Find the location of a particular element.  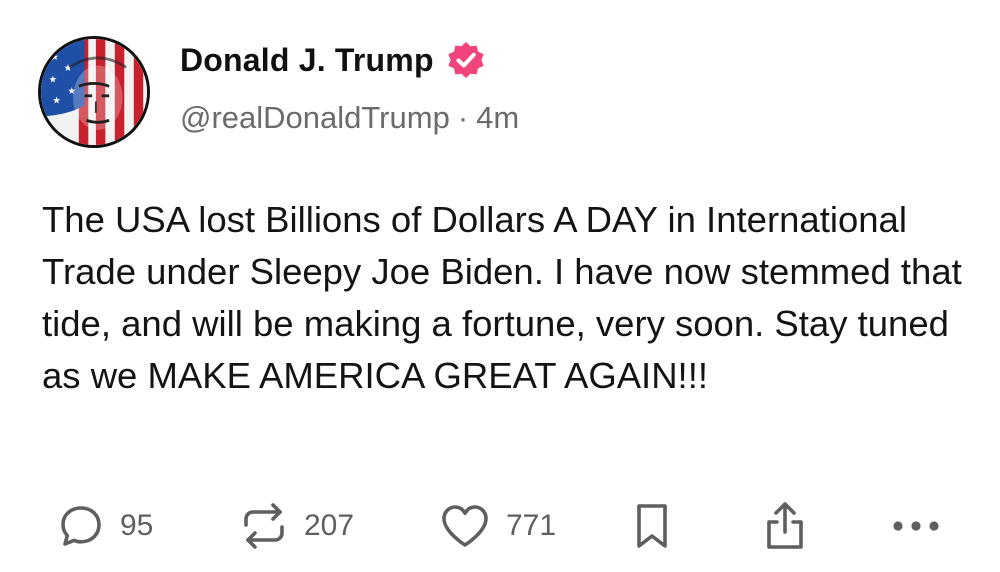

avatar: ★ ★ ★ ★ ★ is located at coordinates (94, 92).